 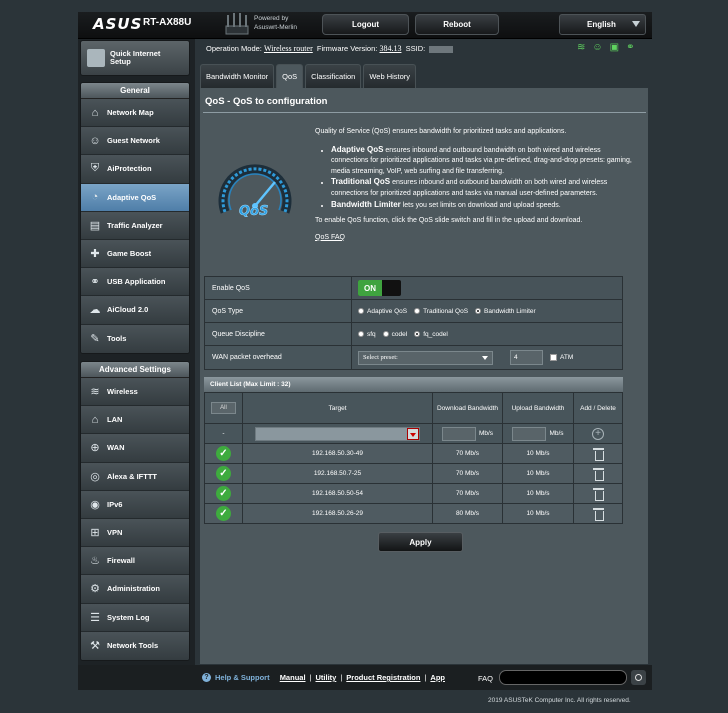 What do you see at coordinates (380, 357) in the screenshot?
I see `wan-preset-value: Select preset:` at bounding box center [380, 357].